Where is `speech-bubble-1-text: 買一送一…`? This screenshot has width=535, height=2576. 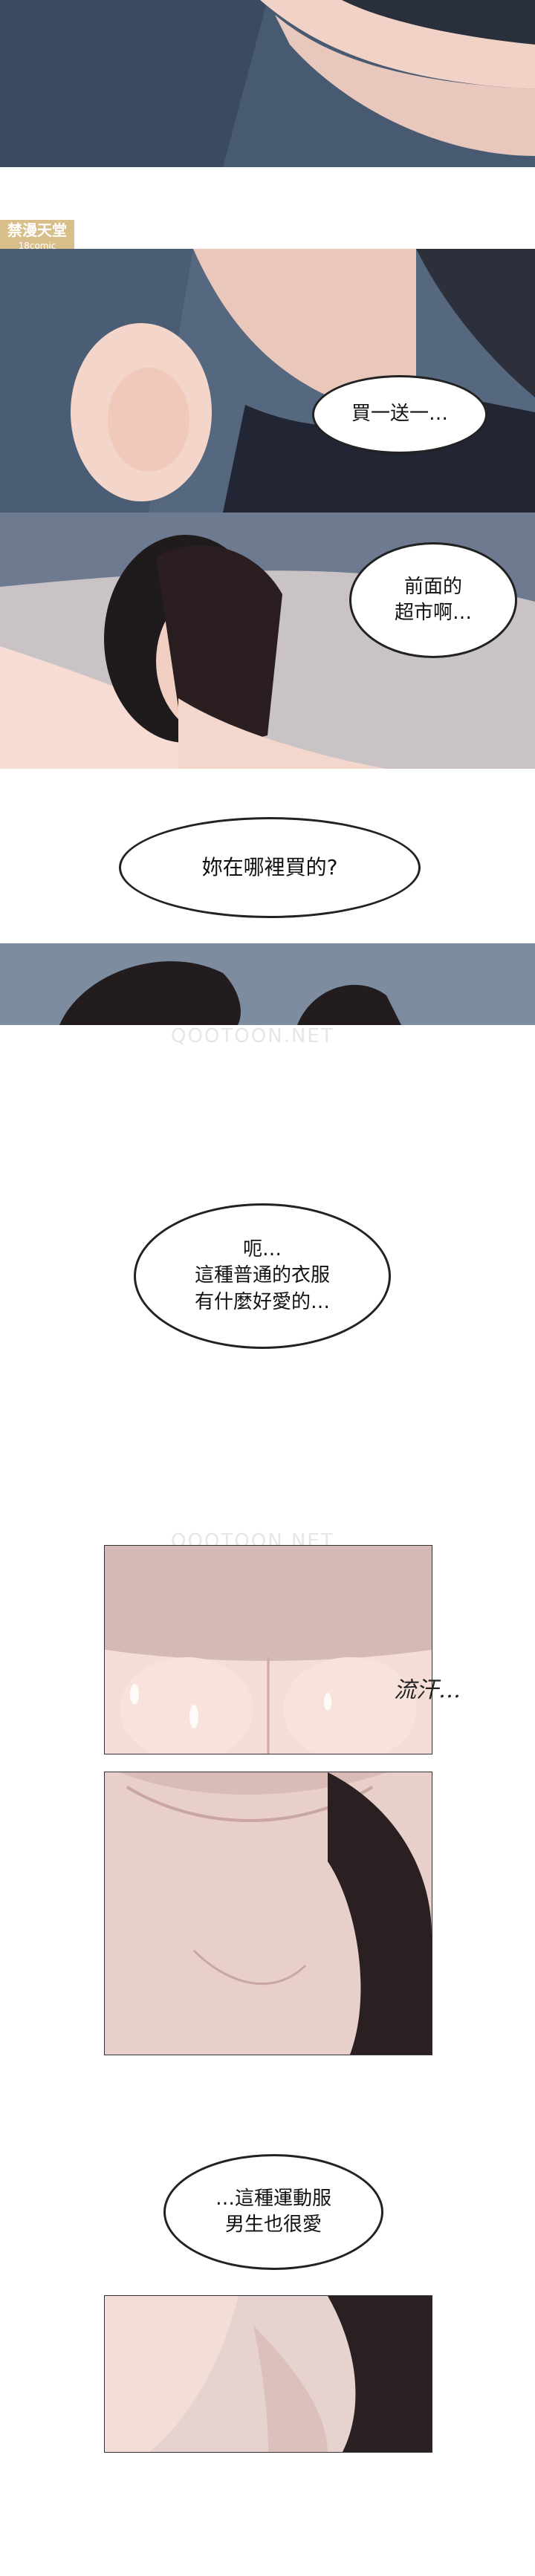 speech-bubble-1-text: 買一送一… is located at coordinates (399, 414).